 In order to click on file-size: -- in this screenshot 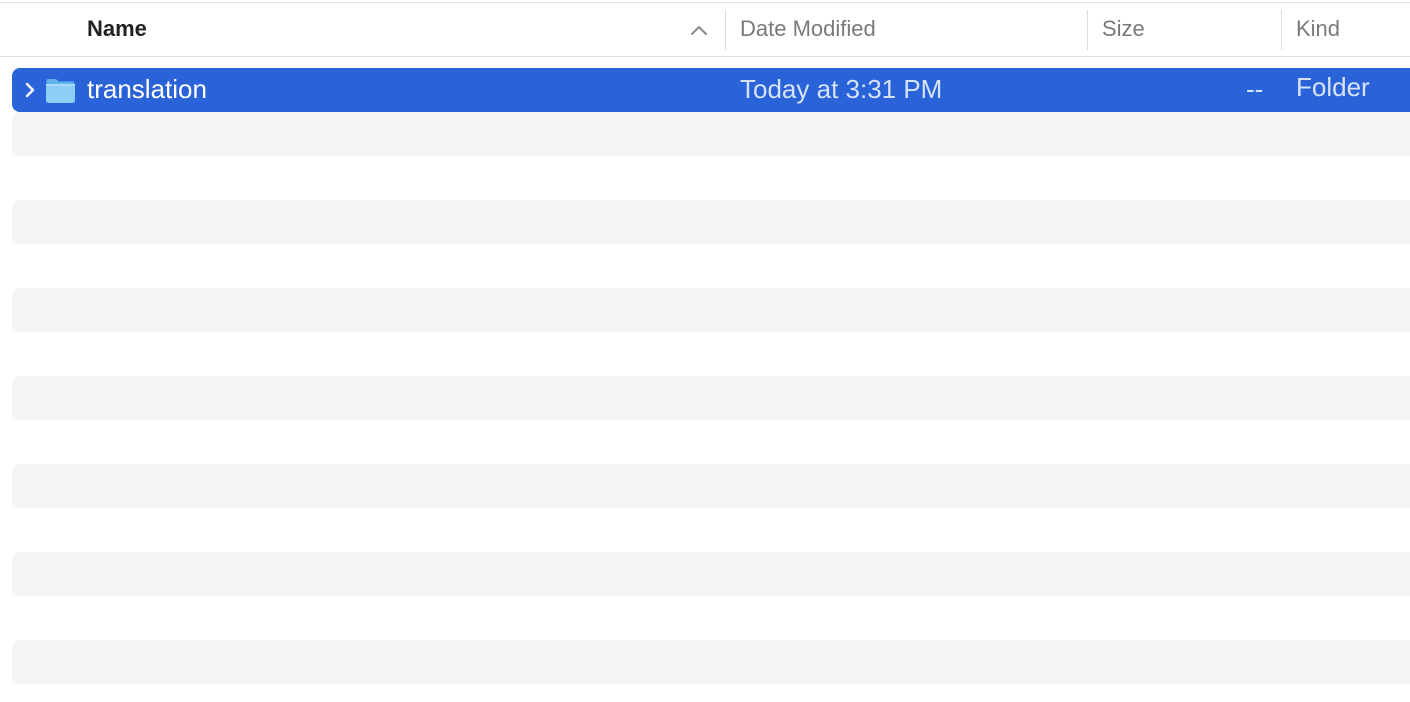, I will do `click(1255, 89)`.